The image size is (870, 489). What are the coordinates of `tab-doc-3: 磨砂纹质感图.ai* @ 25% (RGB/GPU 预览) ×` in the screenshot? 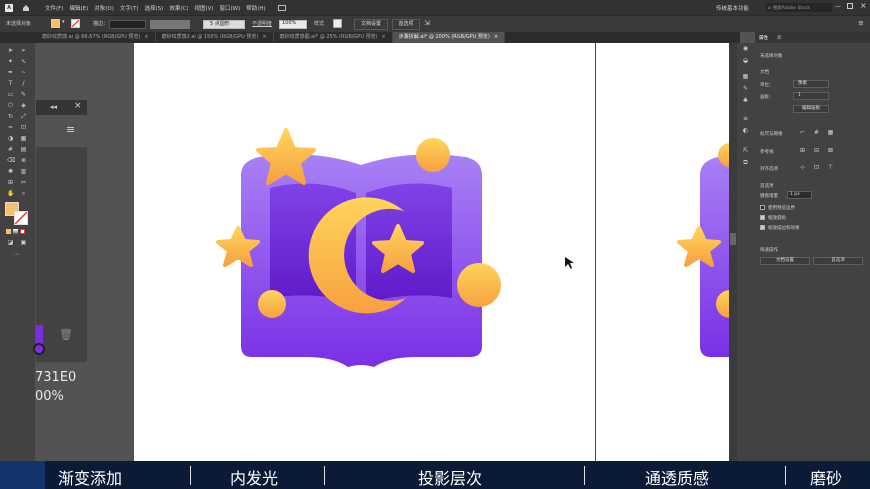 It's located at (333, 37).